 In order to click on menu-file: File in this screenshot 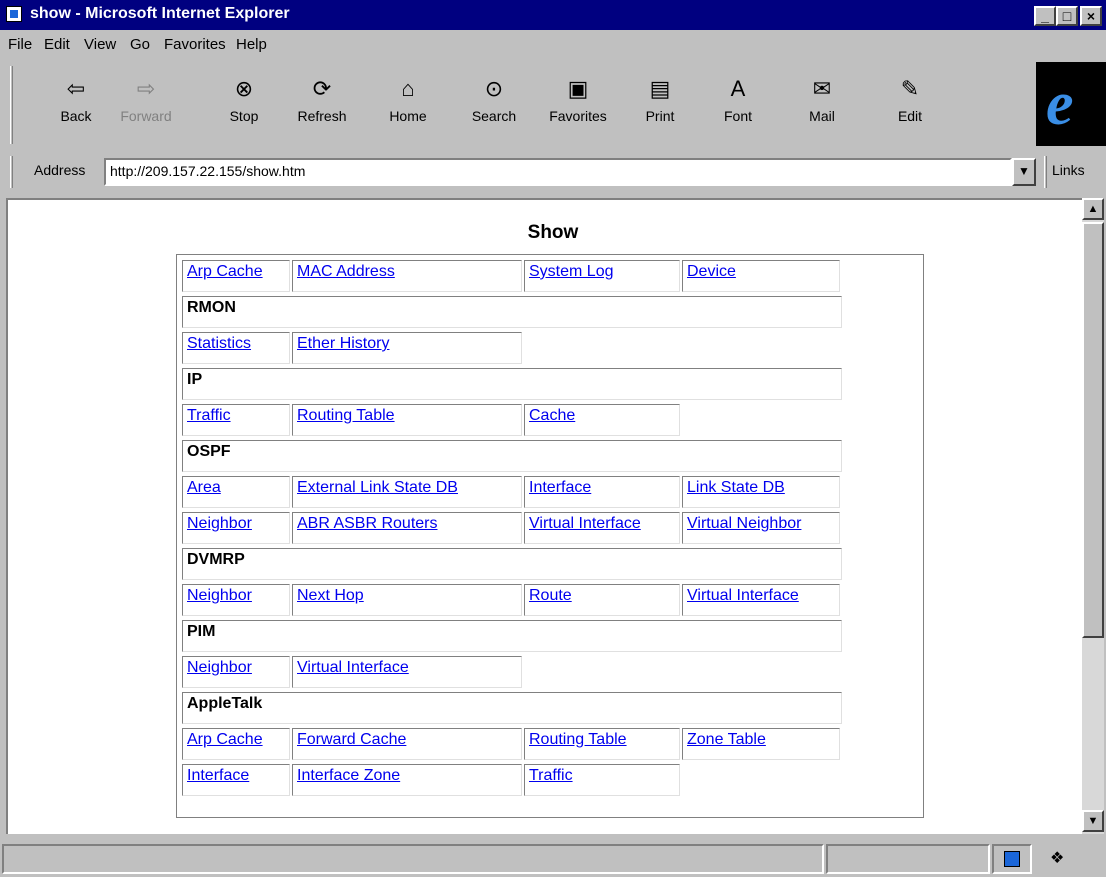, I will do `click(20, 44)`.